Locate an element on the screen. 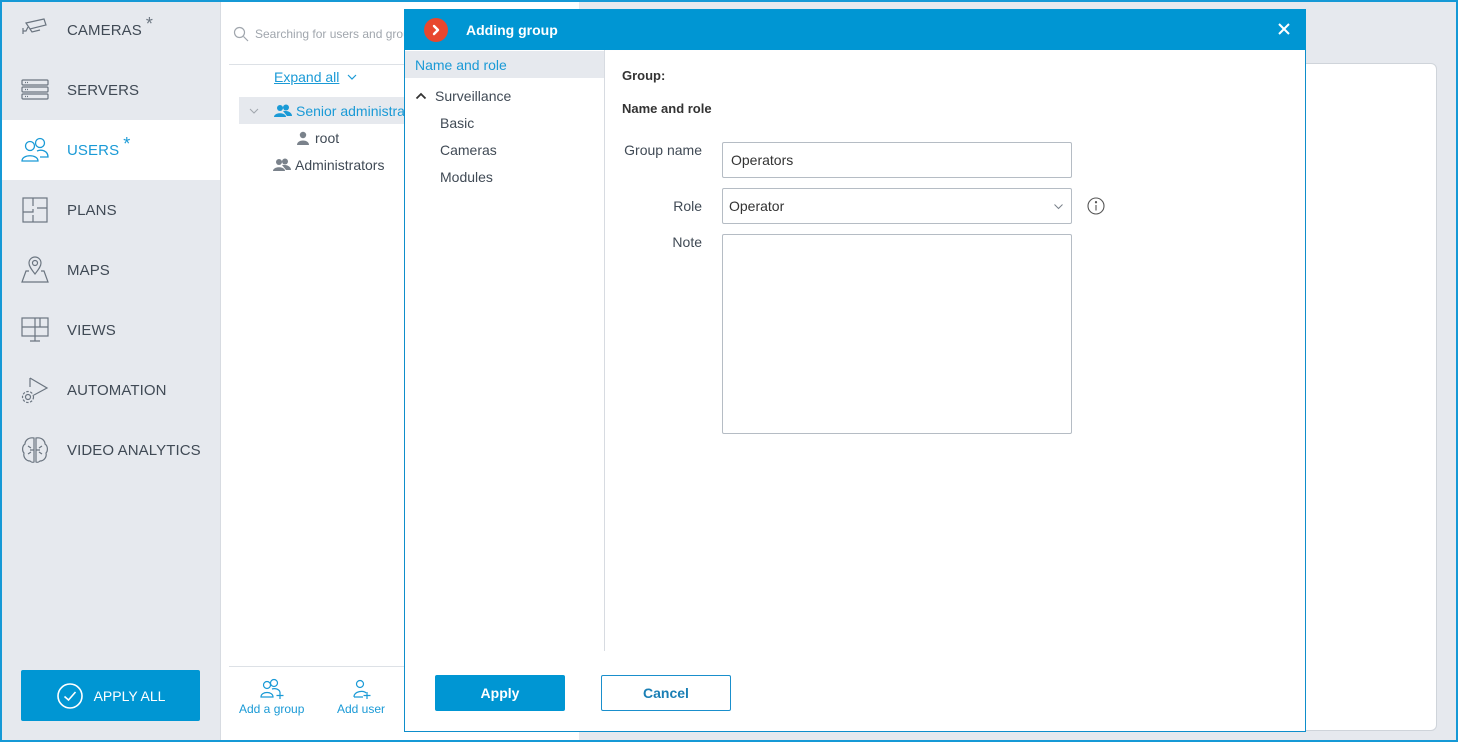  nav-label: Surveillance is located at coordinates (473, 95).